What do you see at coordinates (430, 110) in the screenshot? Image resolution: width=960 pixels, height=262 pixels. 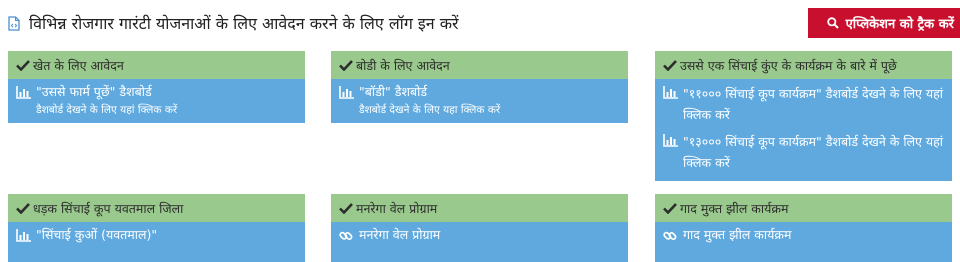 I see `item-subtitle: डैशबोर्ड देखने के लिए यहा क्लिक करें` at bounding box center [430, 110].